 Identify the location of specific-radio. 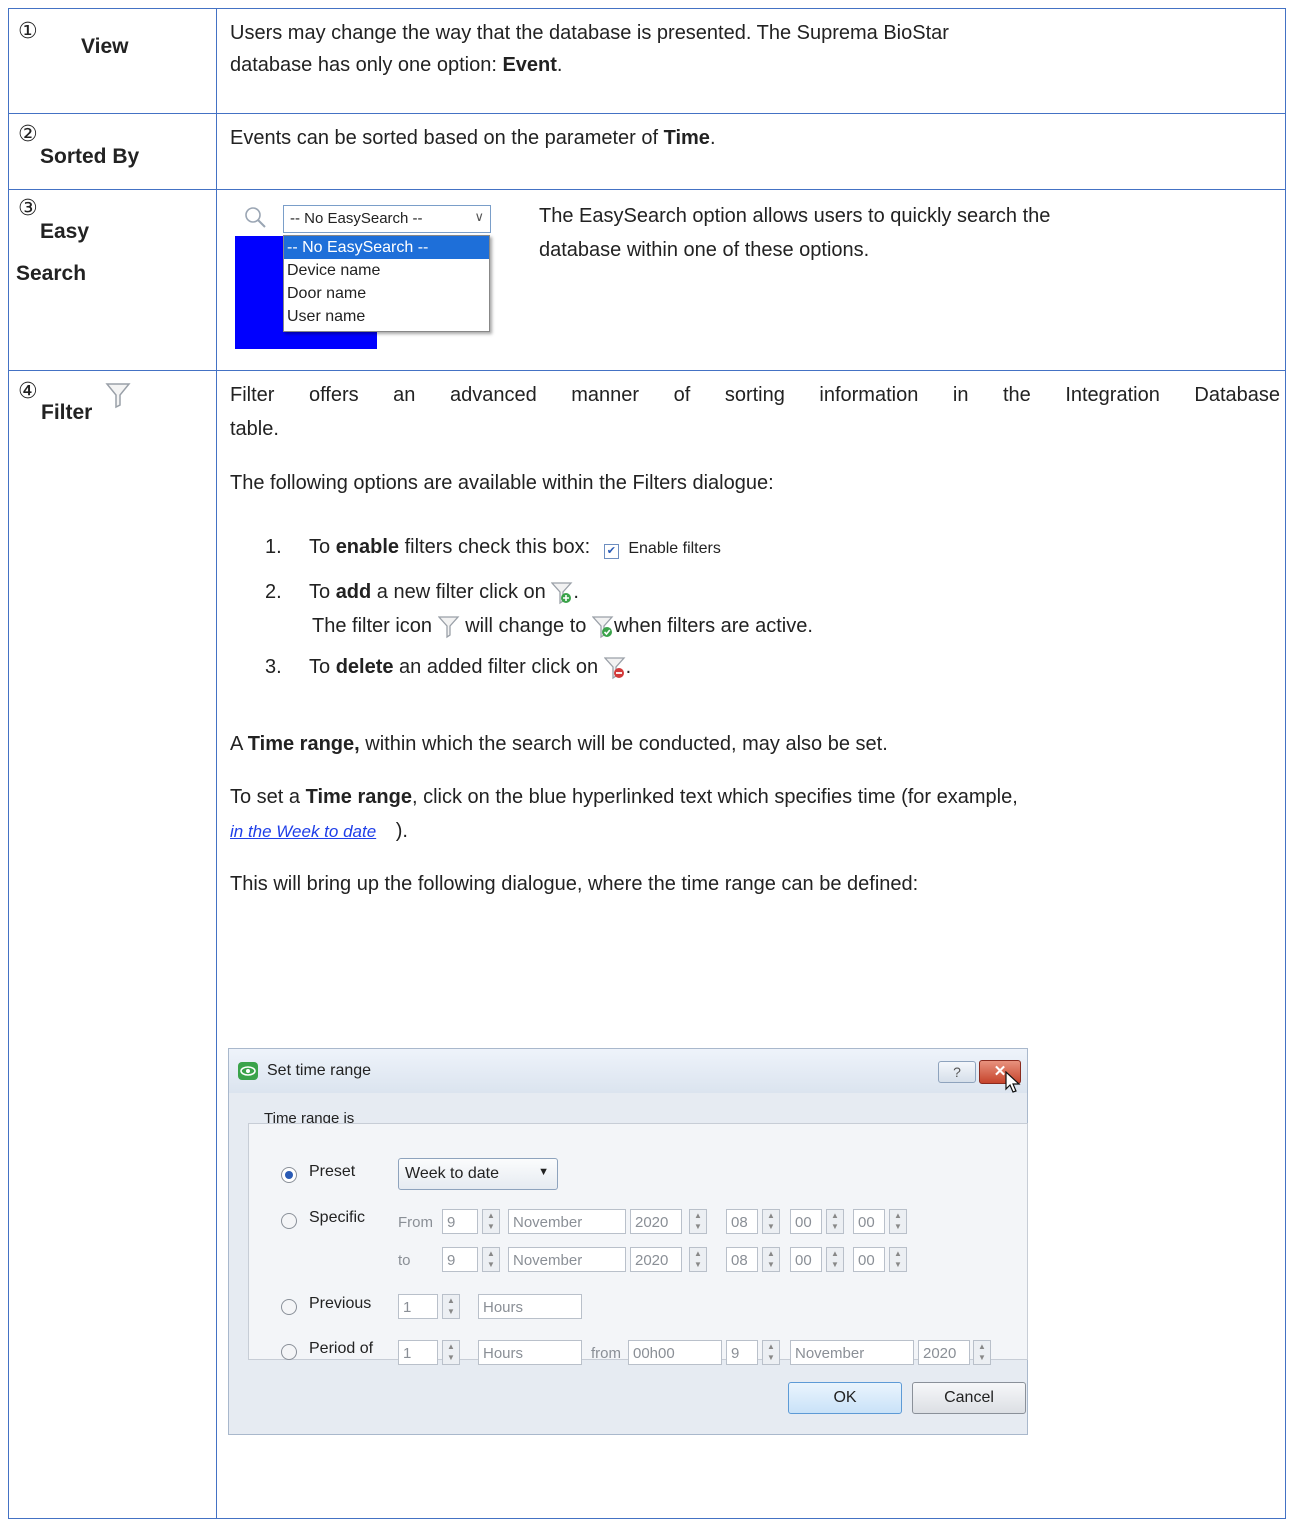
(289, 1221).